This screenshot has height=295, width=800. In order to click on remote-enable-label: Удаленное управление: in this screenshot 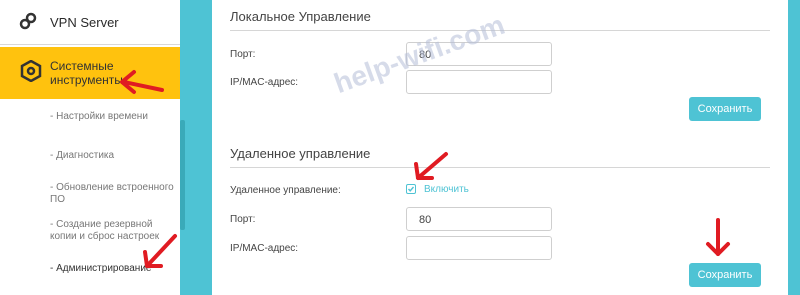, I will do `click(285, 190)`.